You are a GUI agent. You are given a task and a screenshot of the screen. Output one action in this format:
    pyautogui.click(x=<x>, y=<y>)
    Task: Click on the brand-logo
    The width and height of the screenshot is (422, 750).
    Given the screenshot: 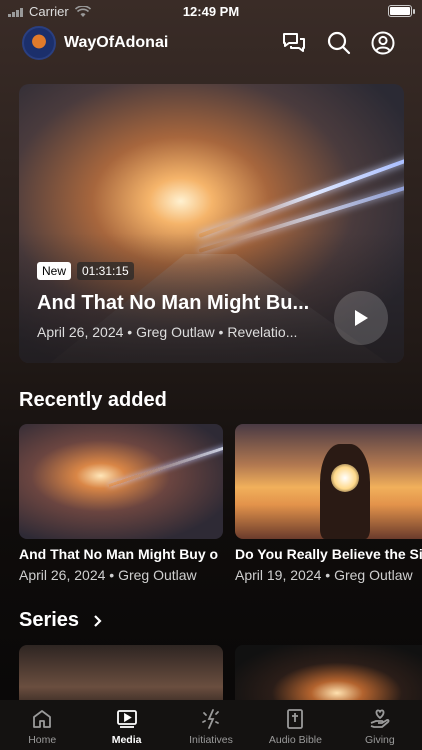 What is the action you would take?
    pyautogui.click(x=39, y=43)
    